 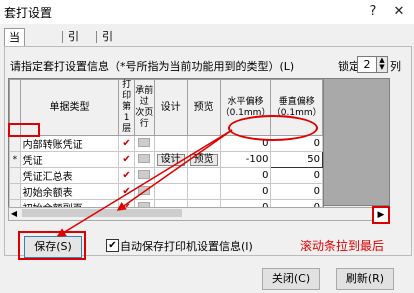 I want to click on doc-type-cell: 初始余额表, so click(x=69, y=191).